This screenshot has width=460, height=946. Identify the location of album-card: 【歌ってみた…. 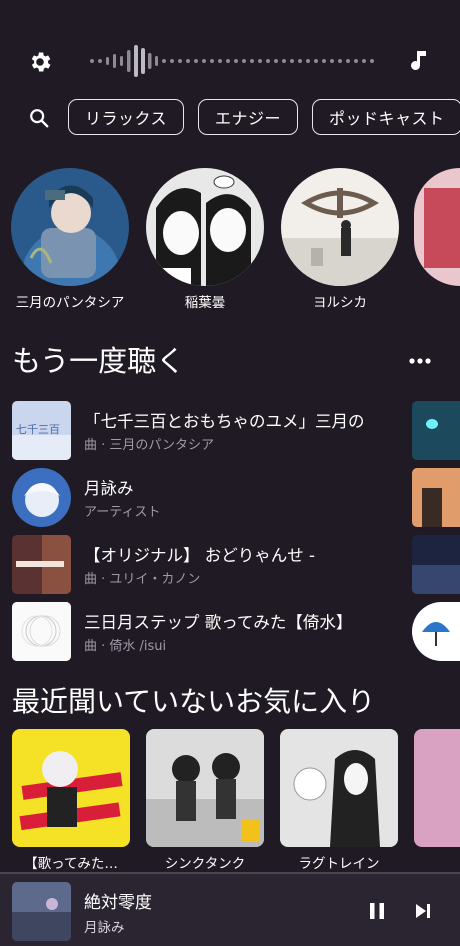
(71, 800).